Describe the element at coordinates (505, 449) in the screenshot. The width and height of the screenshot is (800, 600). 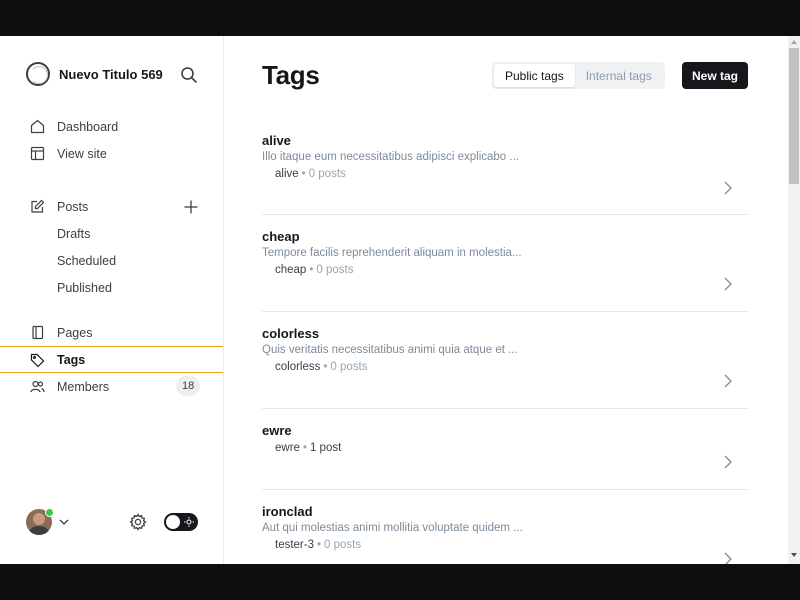
I see `tag-row: ewre ewre • 1 post` at that location.